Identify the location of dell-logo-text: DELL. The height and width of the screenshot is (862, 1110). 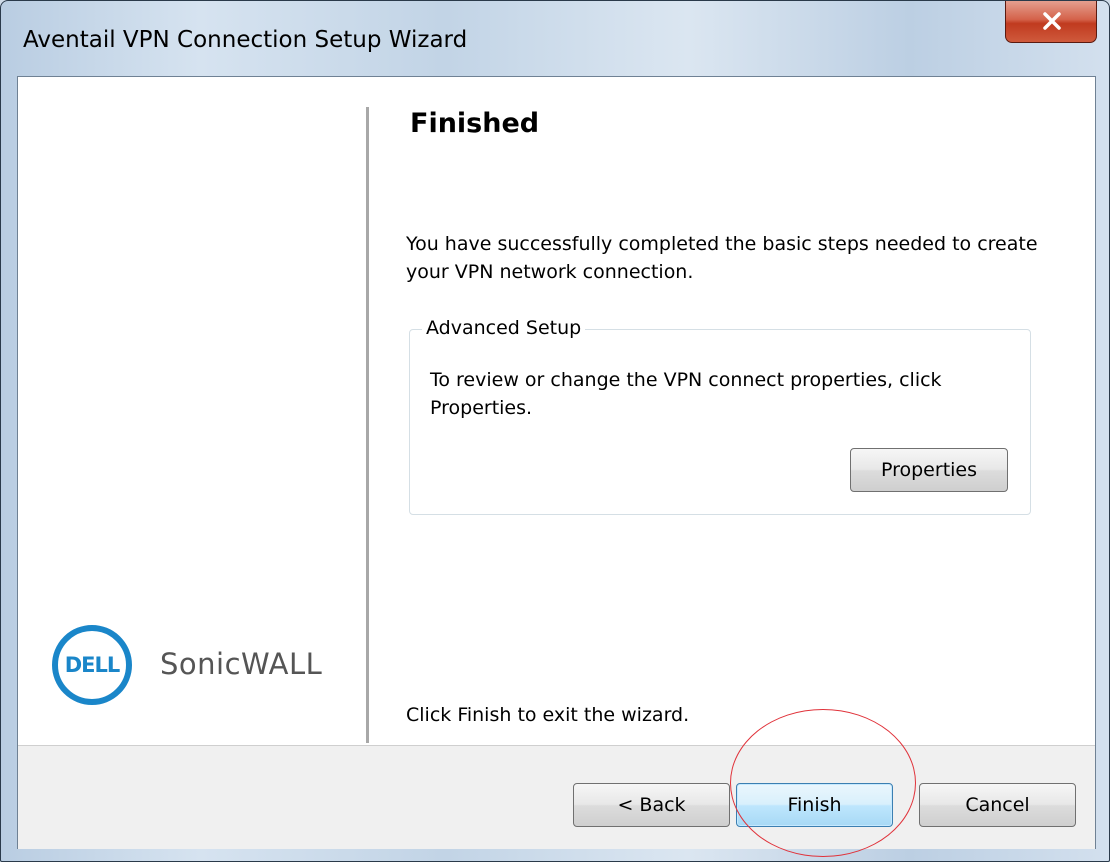
(92, 665).